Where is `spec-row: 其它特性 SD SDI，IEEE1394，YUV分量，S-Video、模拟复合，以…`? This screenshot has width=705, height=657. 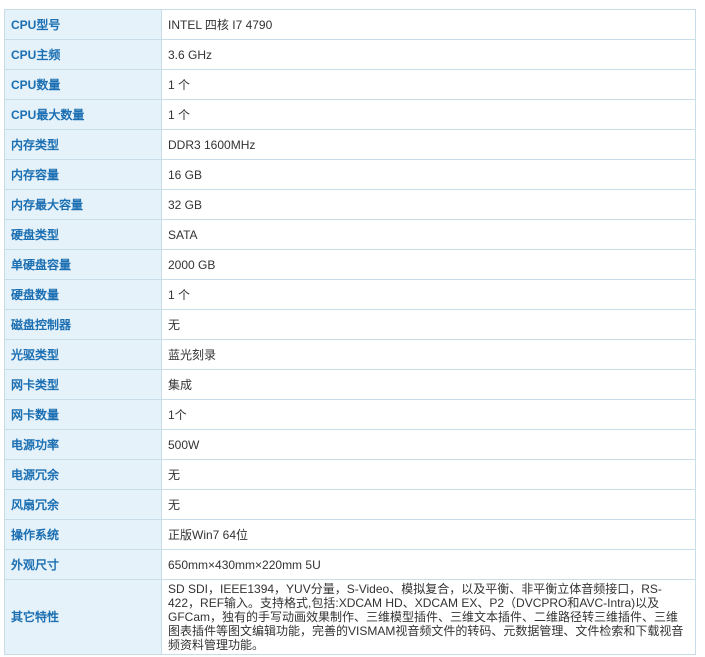
spec-row: 其它特性 SD SDI，IEEE1394，YUV分量，S-Video、模拟复合，以… is located at coordinates (350, 617).